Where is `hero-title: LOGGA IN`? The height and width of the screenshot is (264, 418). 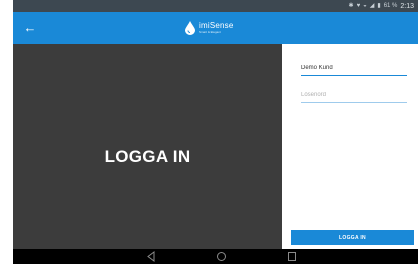
hero-title: LOGGA IN is located at coordinates (147, 156).